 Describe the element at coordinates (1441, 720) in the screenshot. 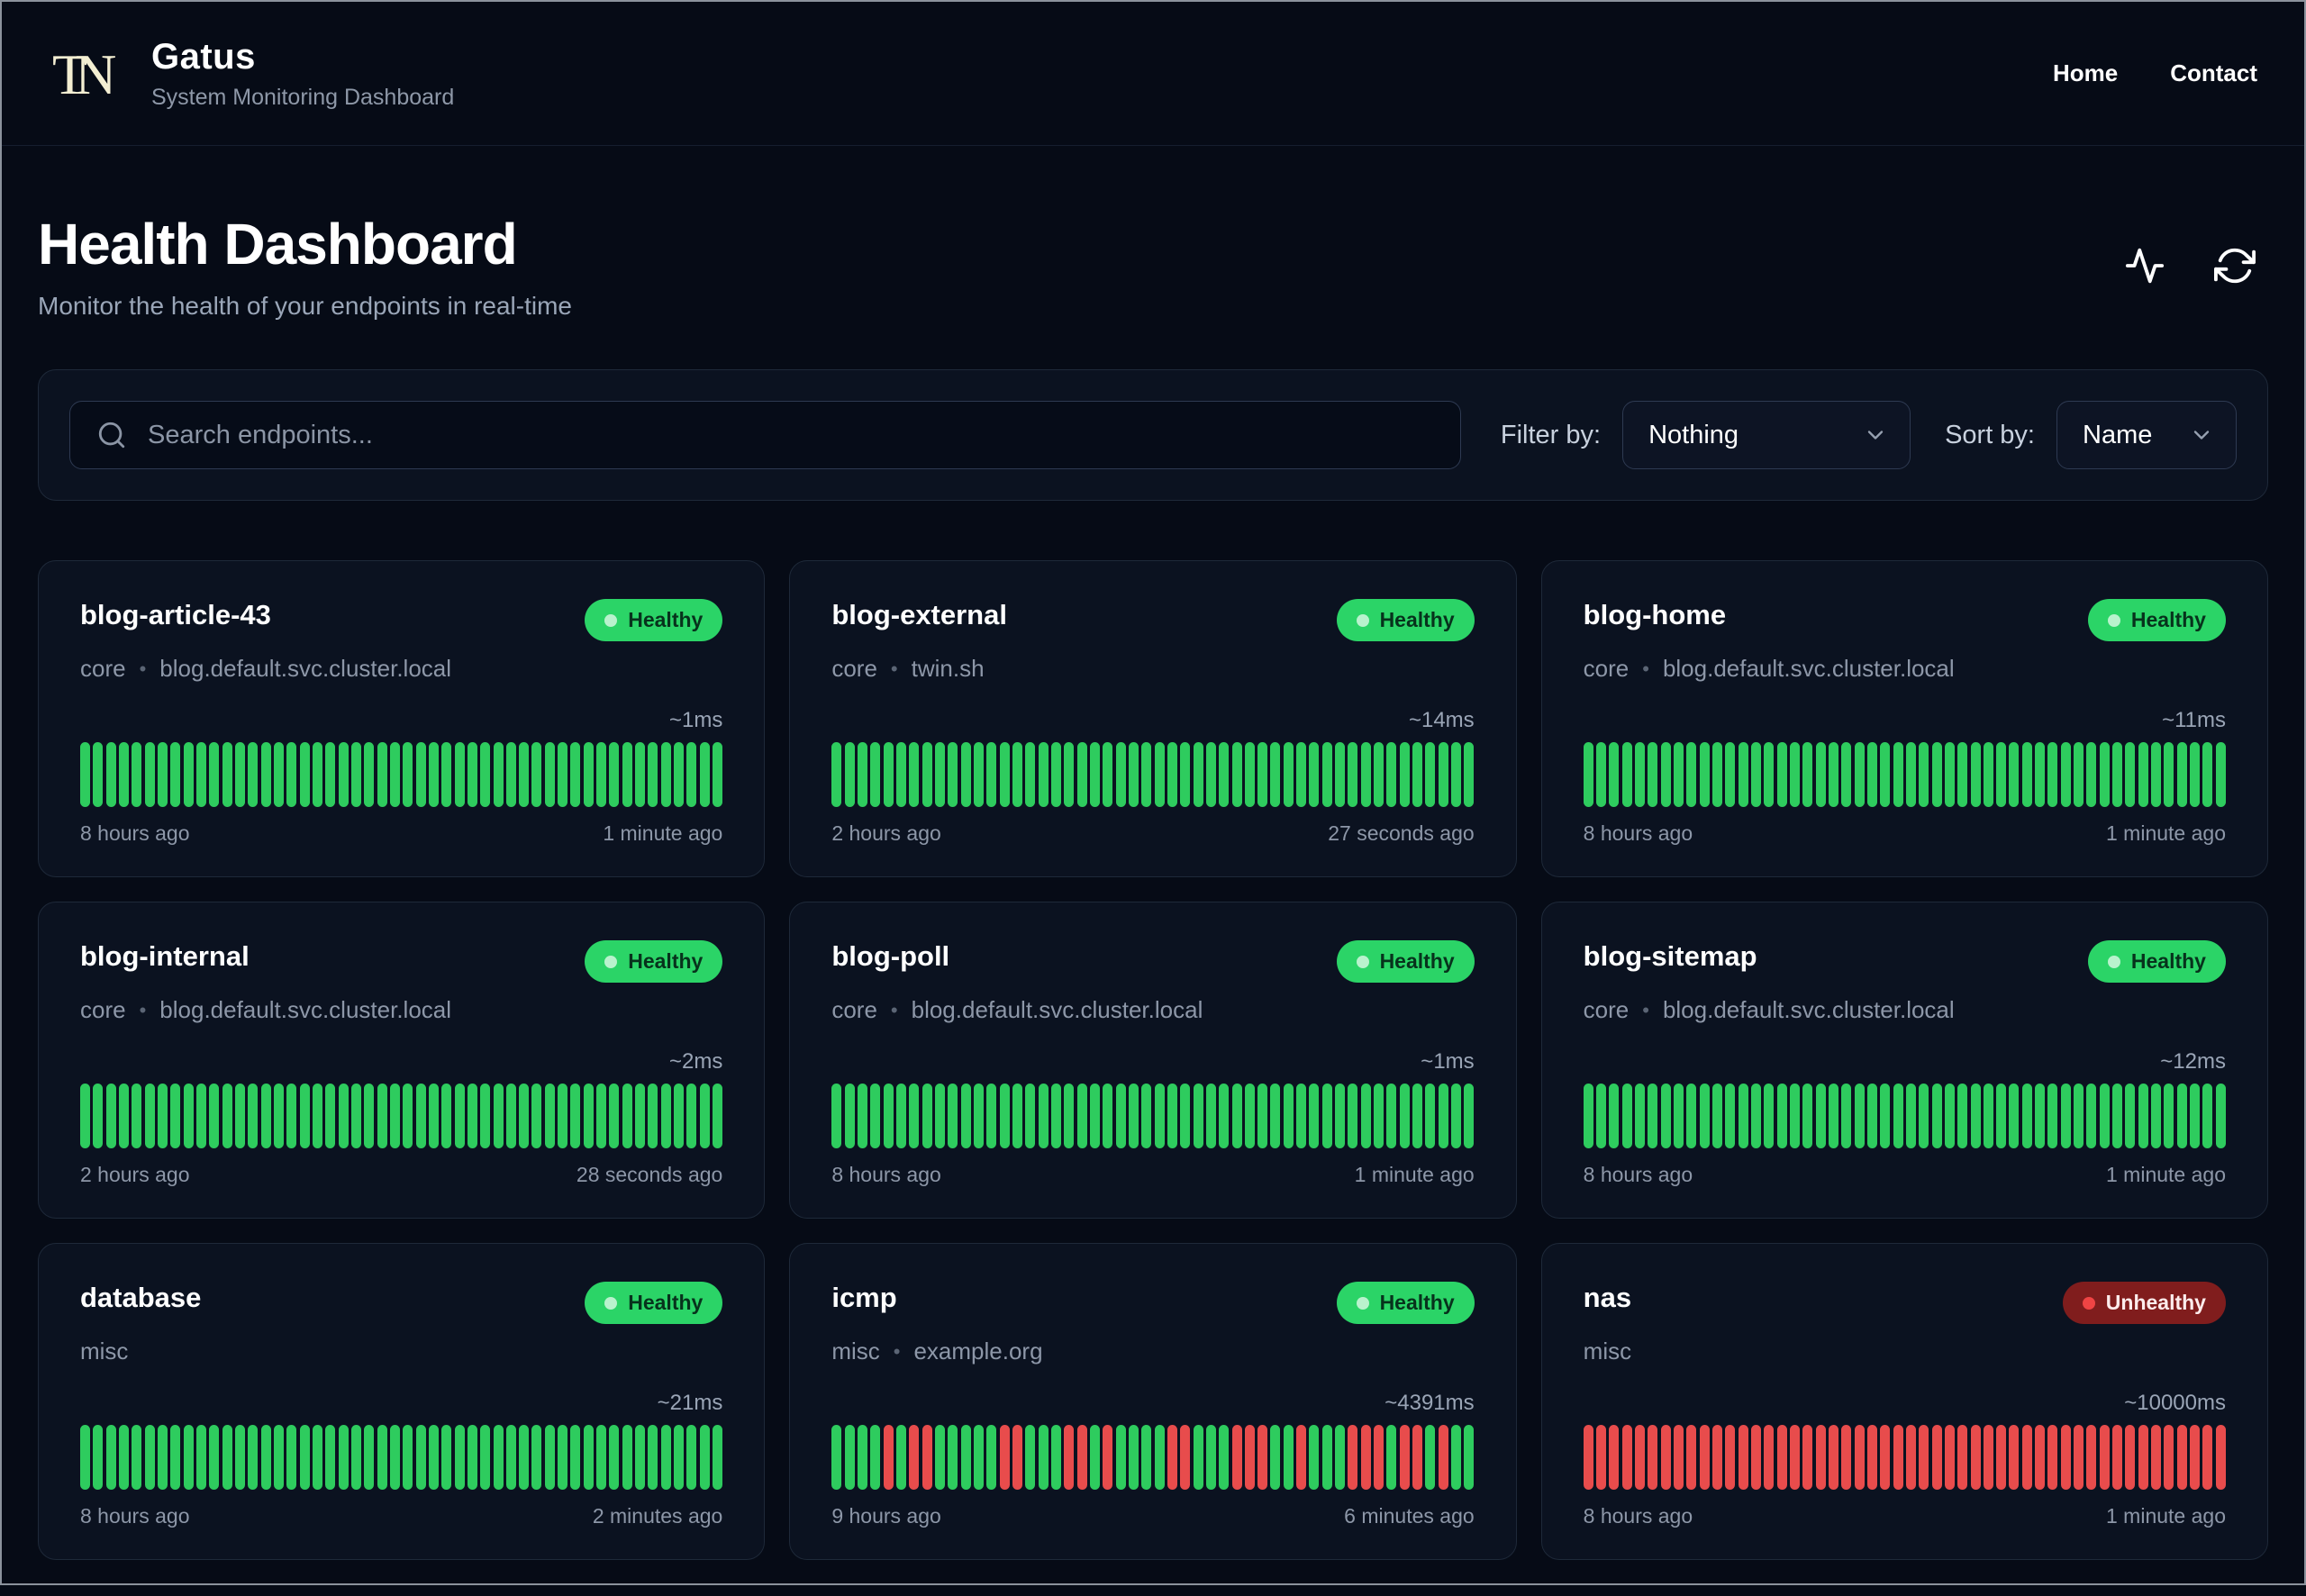

I see `response-time: ~14ms` at that location.